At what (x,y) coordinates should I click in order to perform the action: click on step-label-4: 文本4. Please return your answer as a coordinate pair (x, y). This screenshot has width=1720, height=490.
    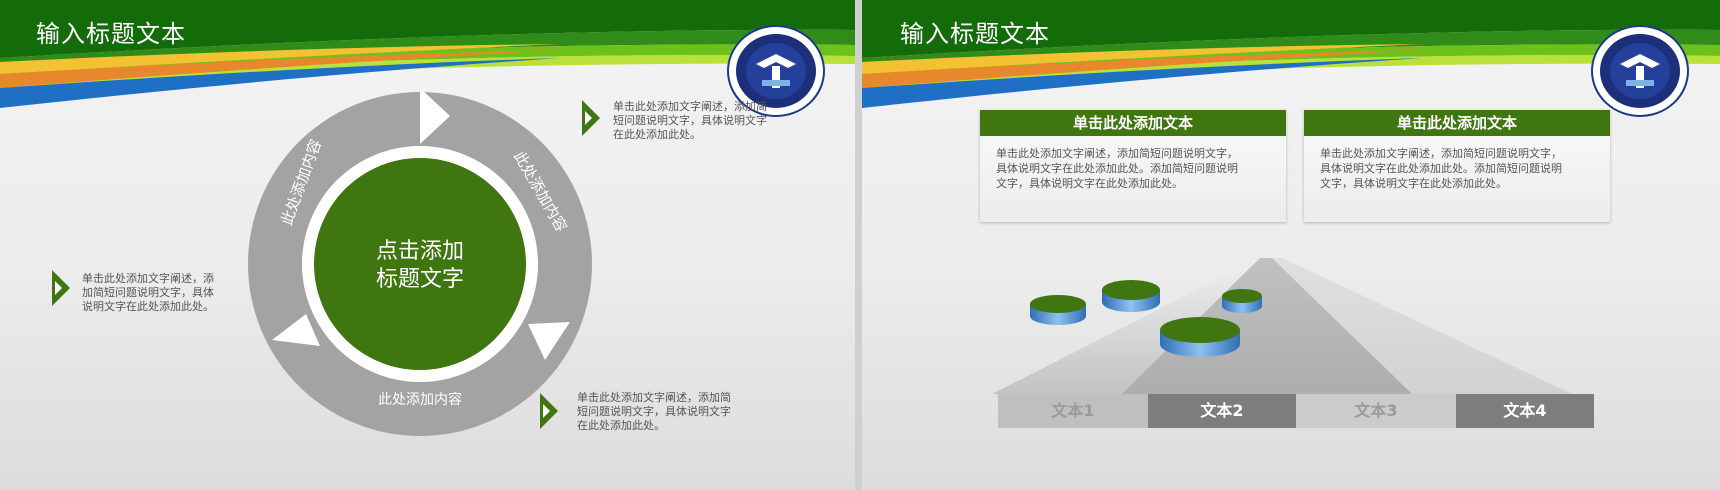
    Looking at the image, I should click on (1525, 410).